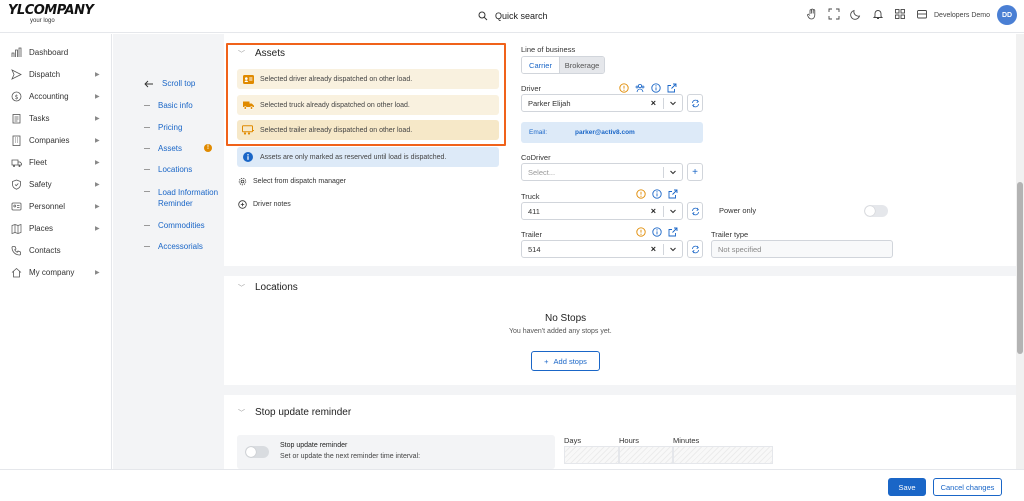 Image resolution: width=1024 pixels, height=501 pixels. Describe the element at coordinates (646, 455) in the screenshot. I see `hours-input` at that location.